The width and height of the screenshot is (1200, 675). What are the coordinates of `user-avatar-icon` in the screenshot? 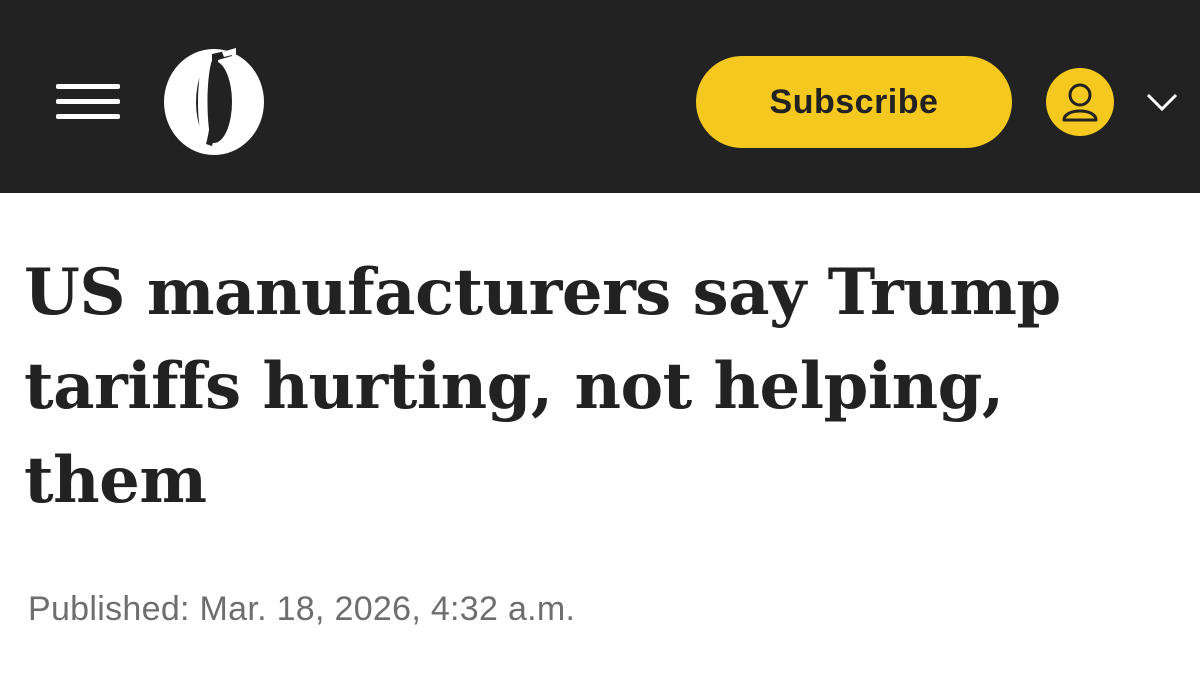 It's located at (1080, 102).